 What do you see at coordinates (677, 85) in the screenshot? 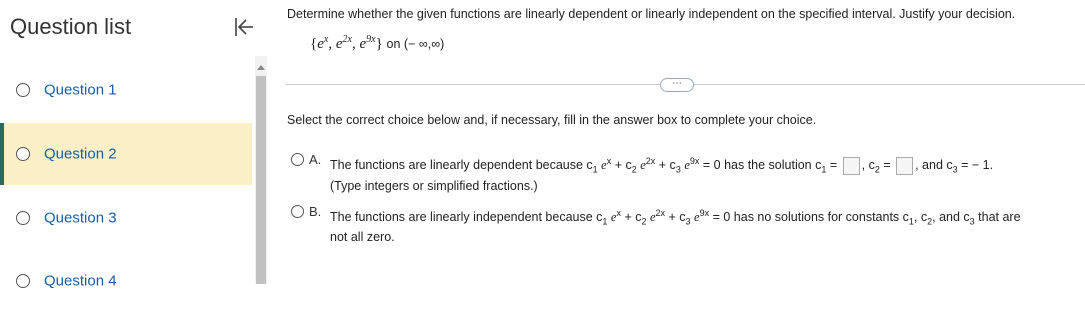
I see `more-button: ⋯` at bounding box center [677, 85].